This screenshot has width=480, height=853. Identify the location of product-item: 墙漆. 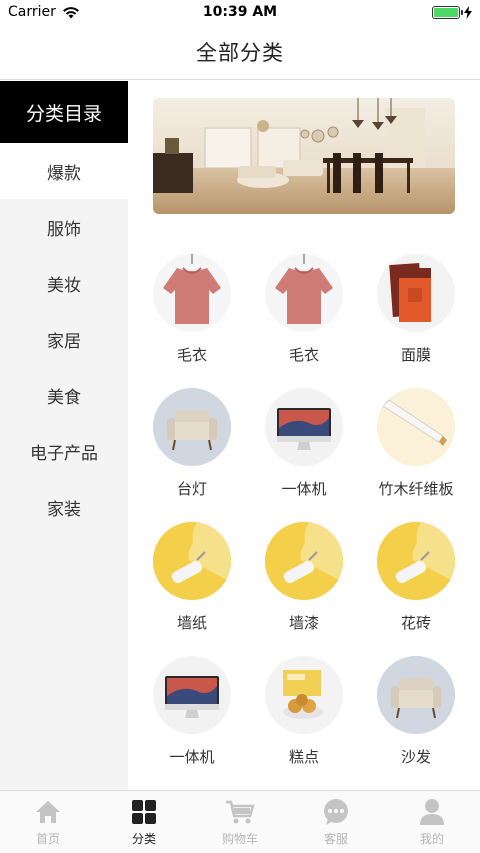
(304, 582).